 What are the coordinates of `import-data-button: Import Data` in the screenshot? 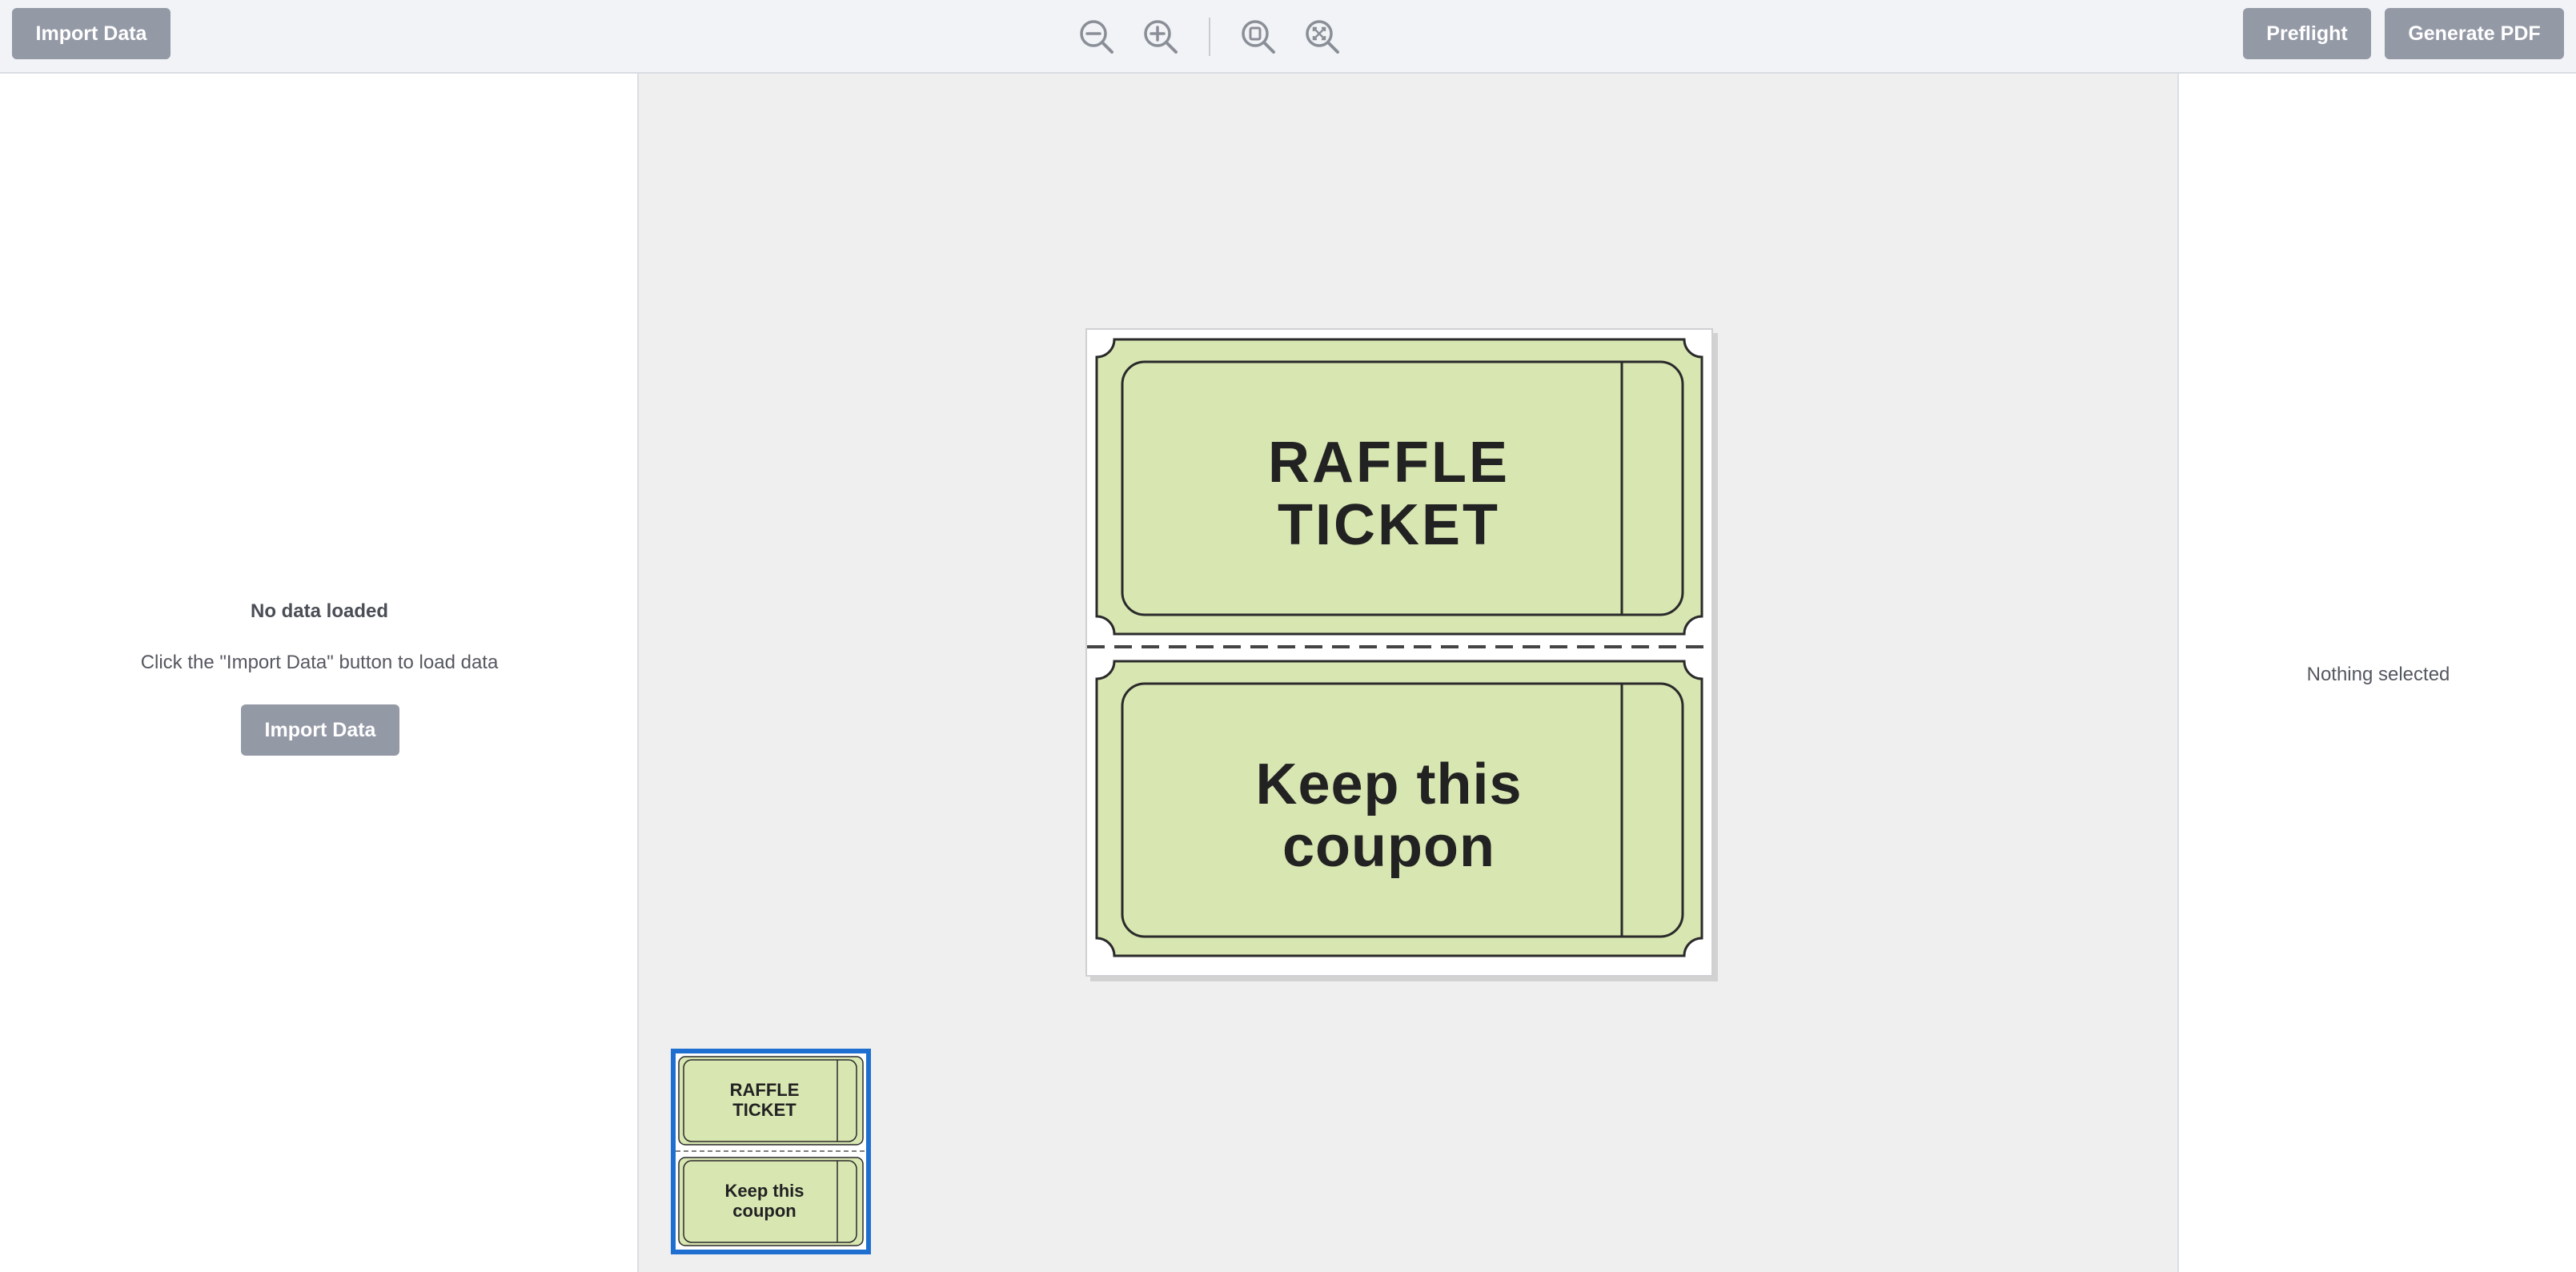 It's located at (91, 33).